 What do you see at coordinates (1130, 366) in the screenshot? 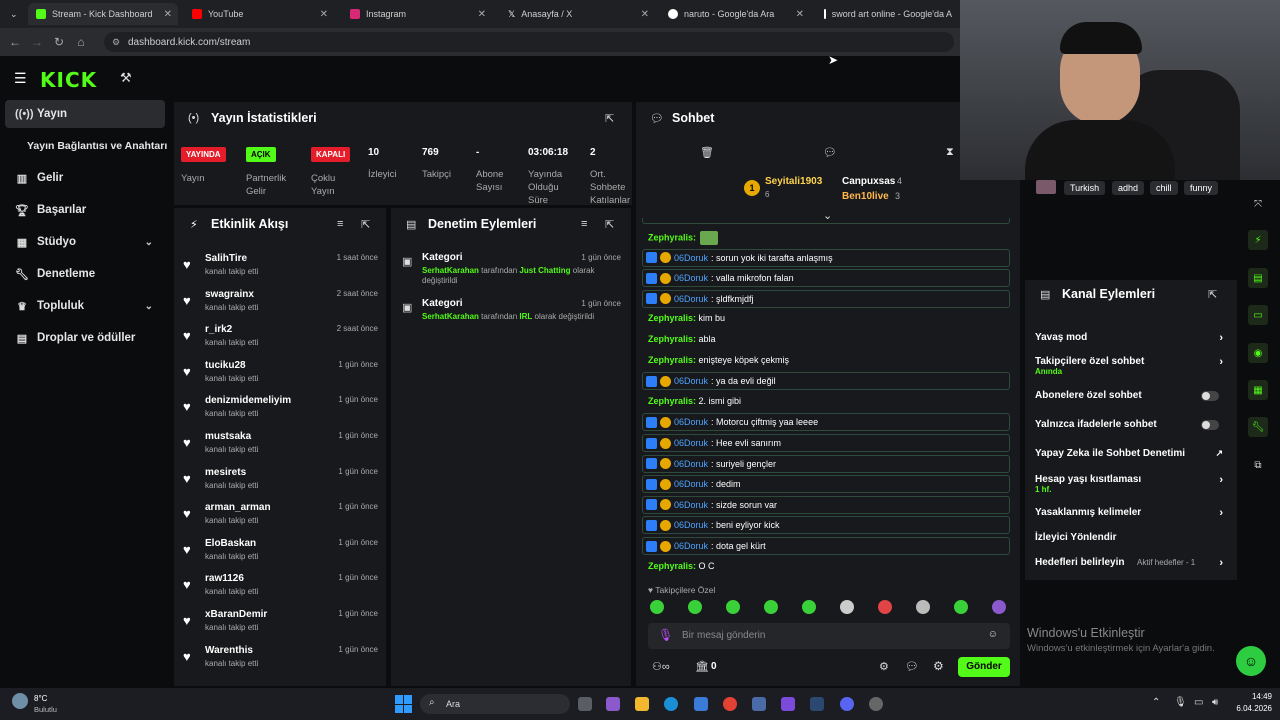
I see `channel-action-item: Takipçilere özel sohbet Anında ›` at bounding box center [1130, 366].